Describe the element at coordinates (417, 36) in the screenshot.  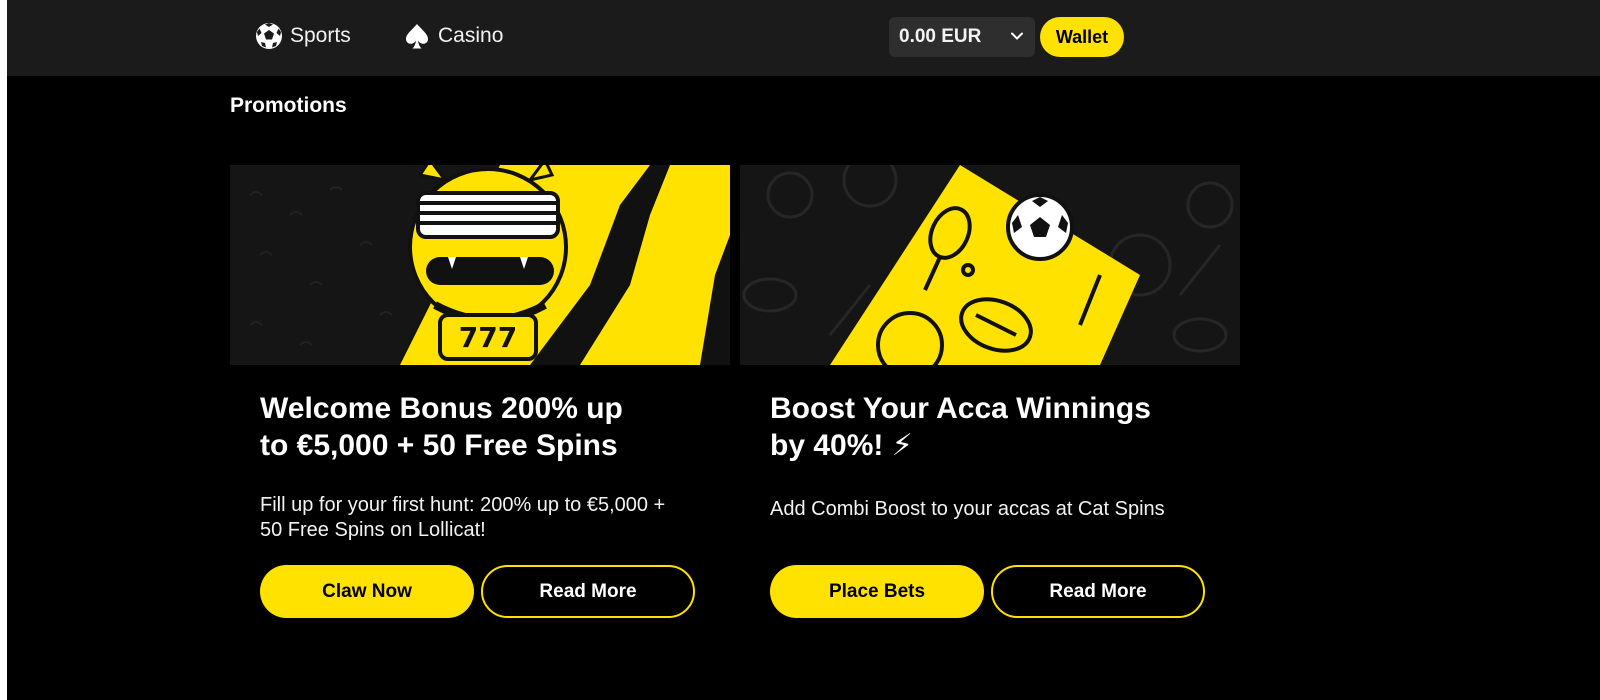
I see `spade-icon` at that location.